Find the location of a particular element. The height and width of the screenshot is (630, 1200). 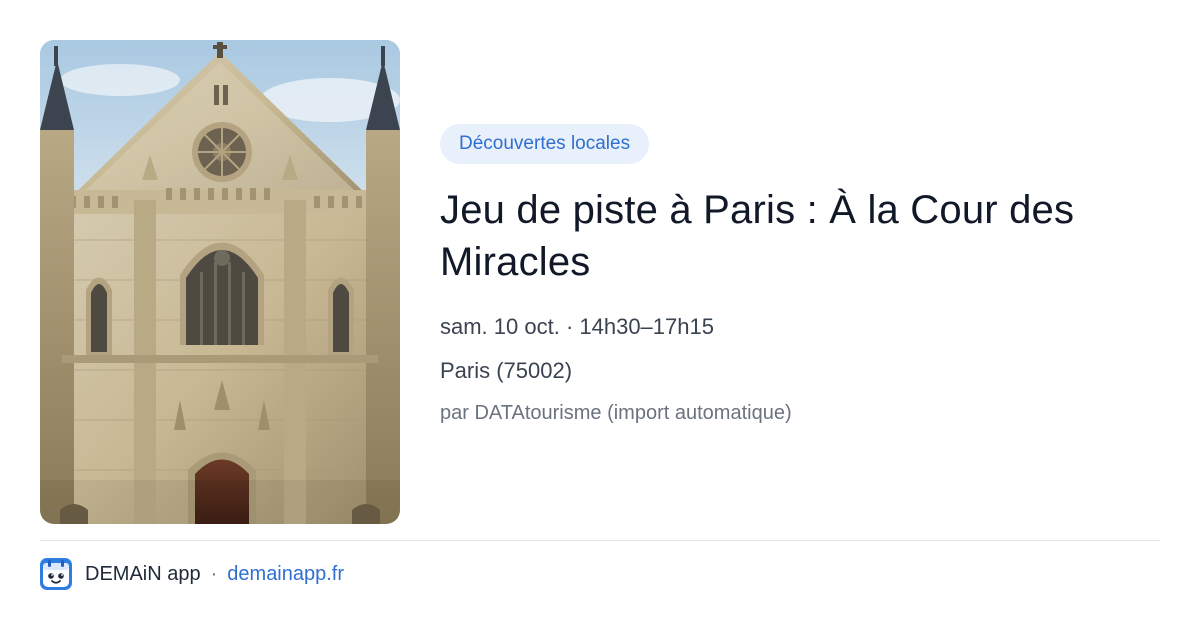

category-badge: Découvertes locales is located at coordinates (545, 144).